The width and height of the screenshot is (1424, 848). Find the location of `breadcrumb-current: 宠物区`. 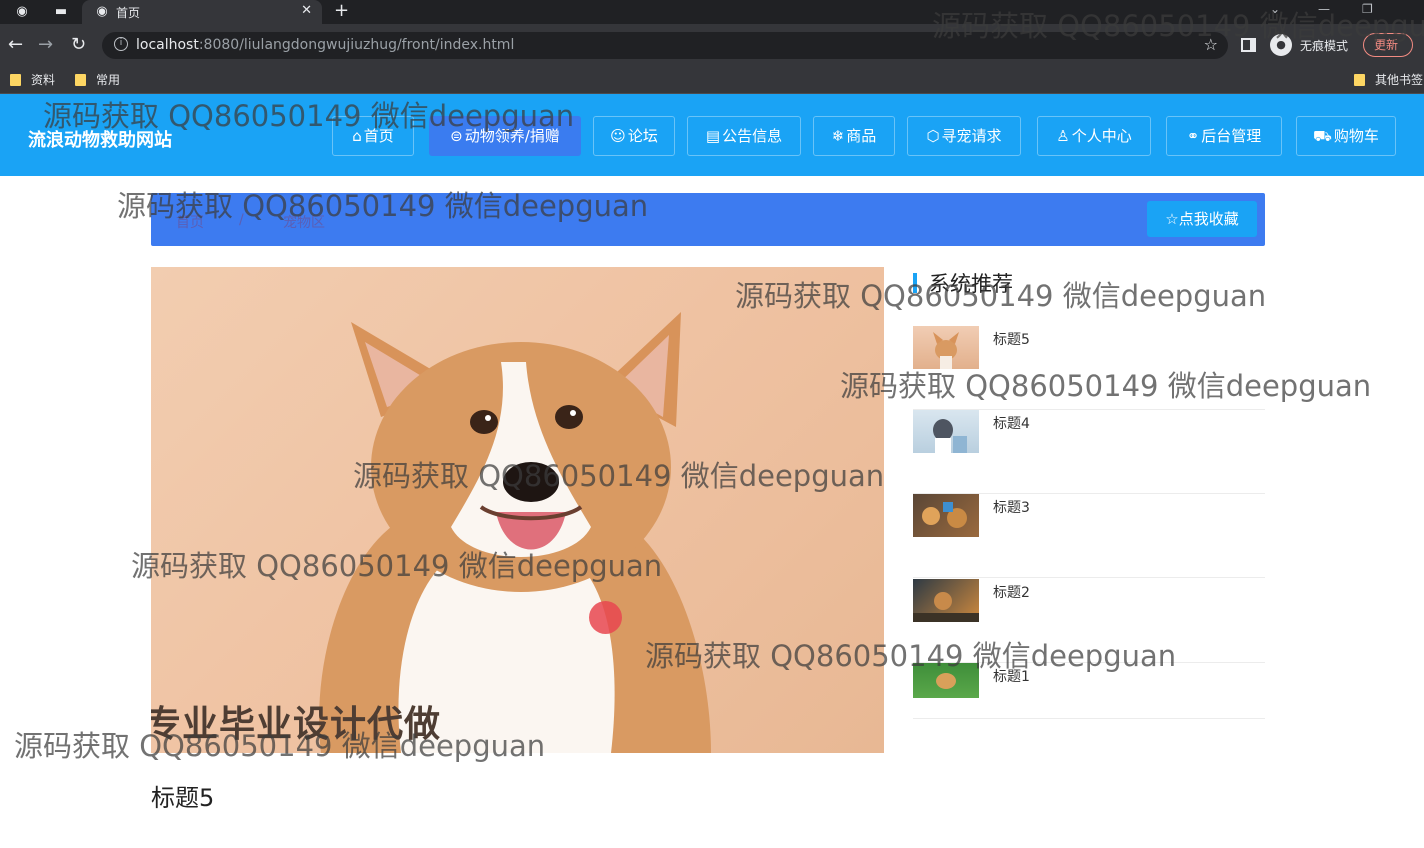

breadcrumb-current: 宠物区 is located at coordinates (304, 223).